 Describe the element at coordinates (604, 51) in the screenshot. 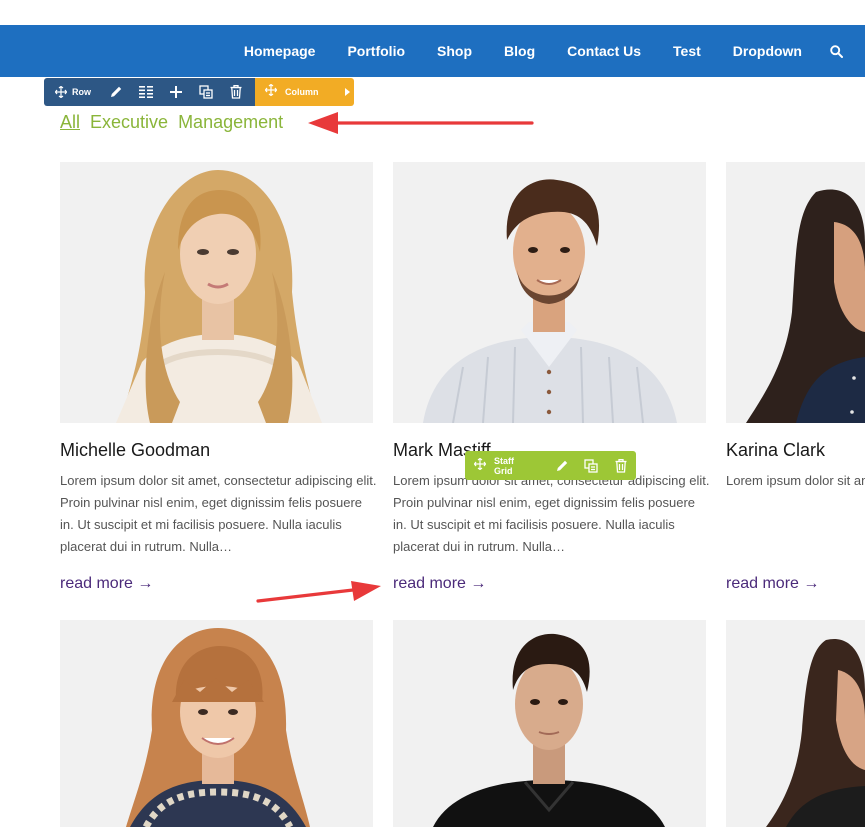

I see `nav-item-contact-us: Contact Us` at that location.